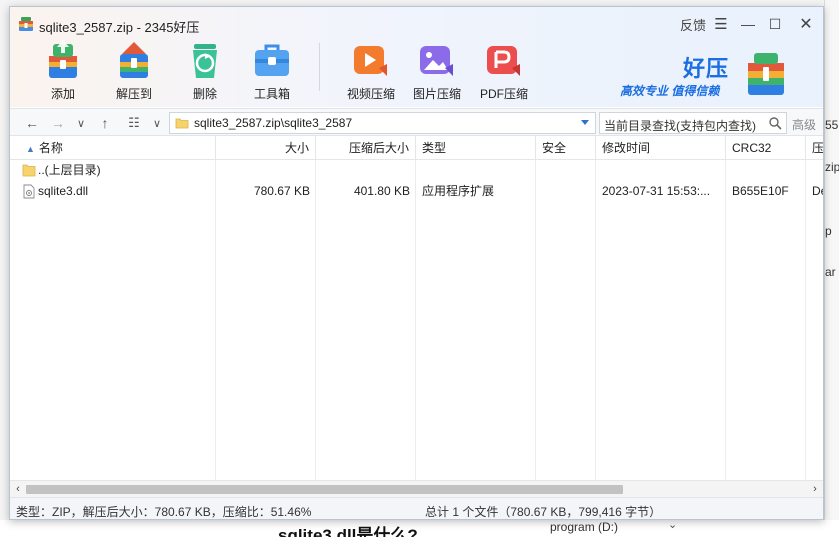  I want to click on file-name: sqlite3.dll, so click(63, 191).